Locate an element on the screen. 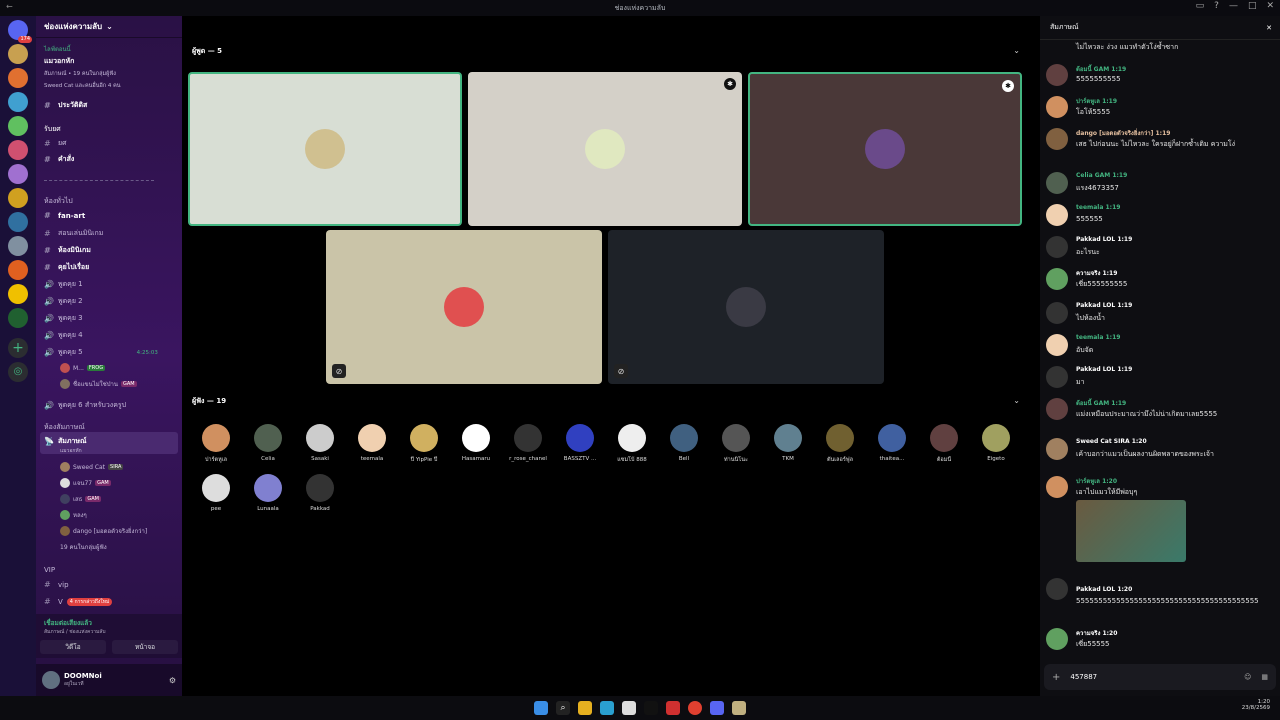  image-attachment is located at coordinates (1131, 531).